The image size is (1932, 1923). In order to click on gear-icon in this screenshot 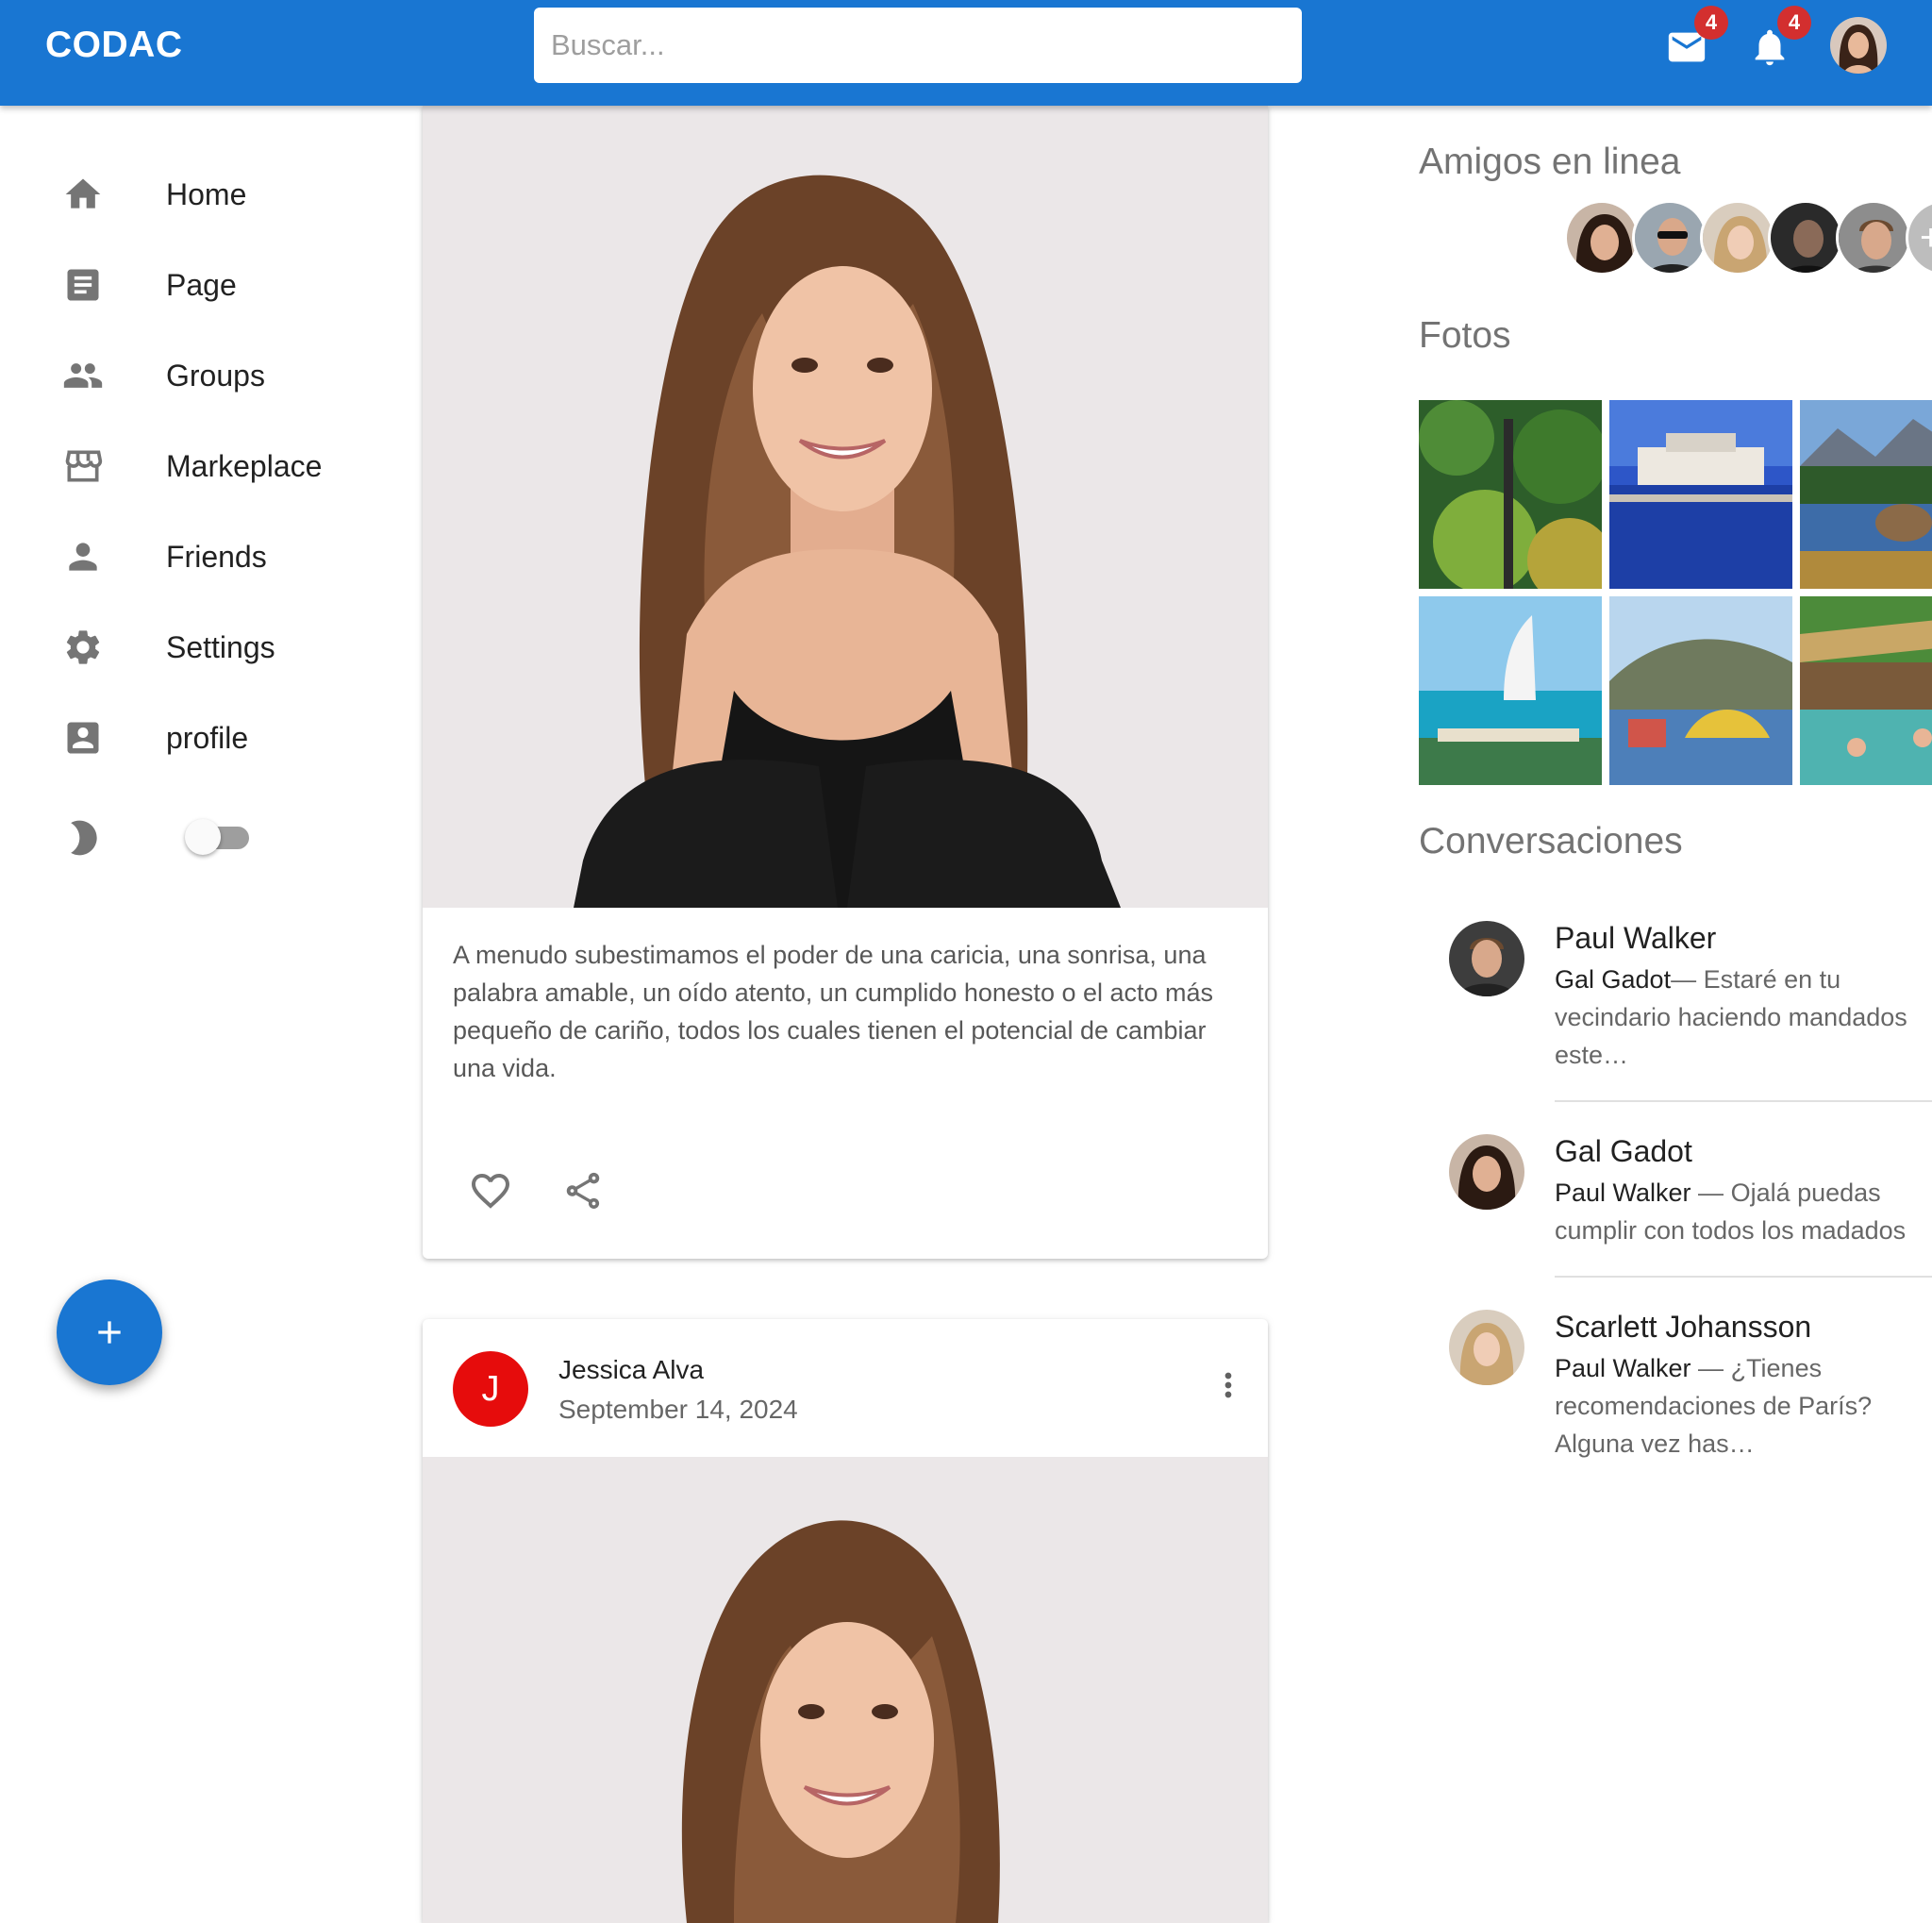, I will do `click(83, 647)`.